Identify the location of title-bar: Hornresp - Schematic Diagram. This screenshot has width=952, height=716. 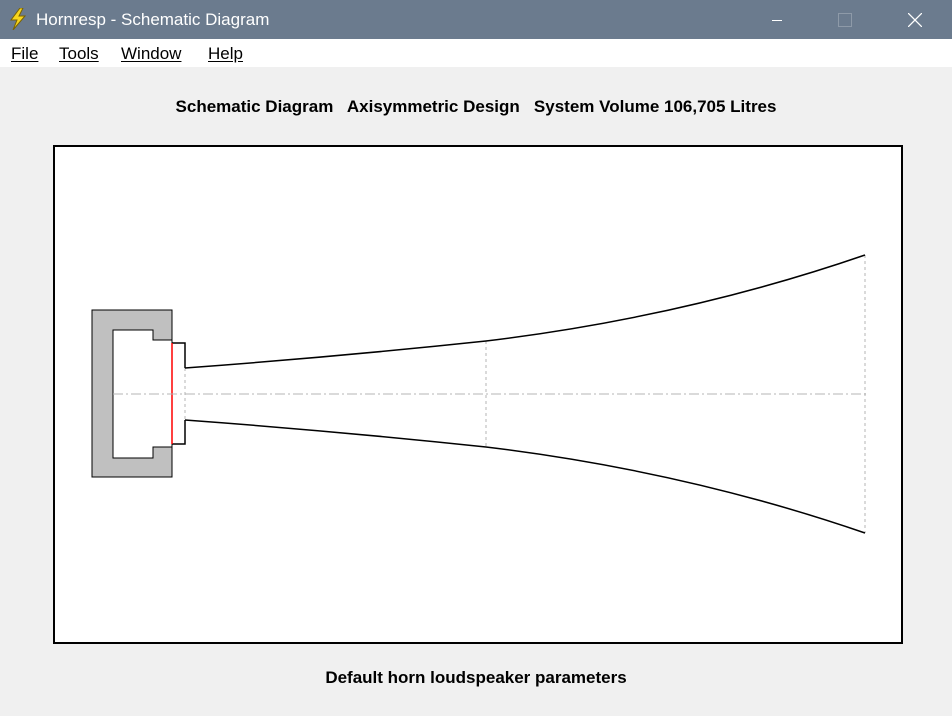
(476, 19).